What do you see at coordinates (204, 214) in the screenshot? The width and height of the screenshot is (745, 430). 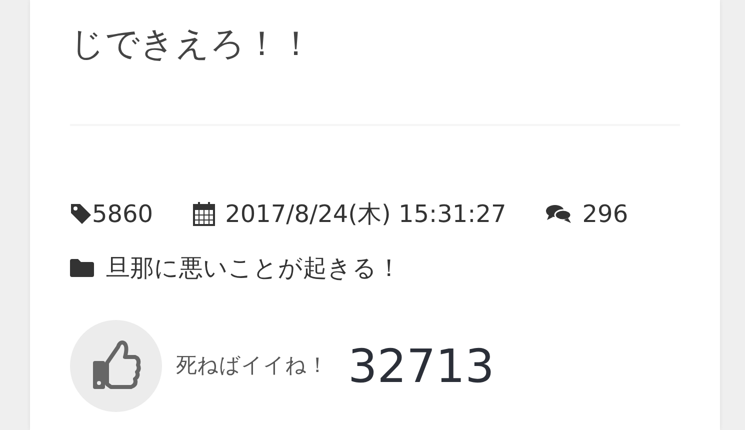 I see `calendar-icon` at bounding box center [204, 214].